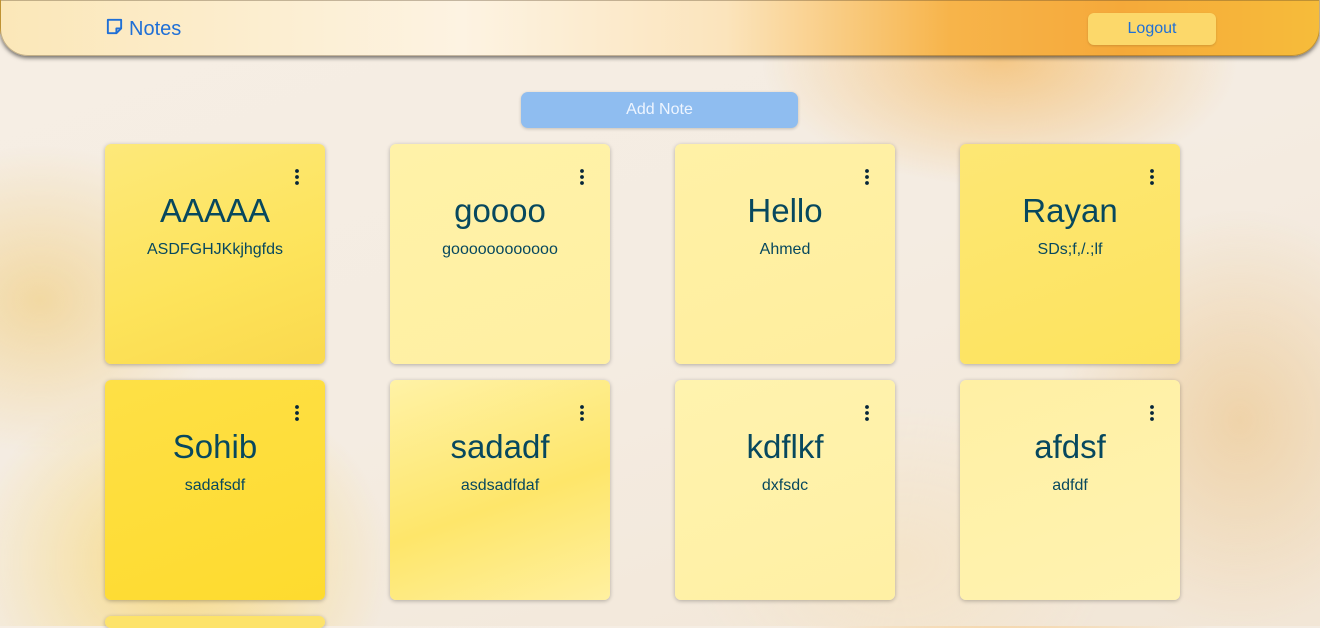  I want to click on note-body: asdsadfdaf, so click(500, 485).